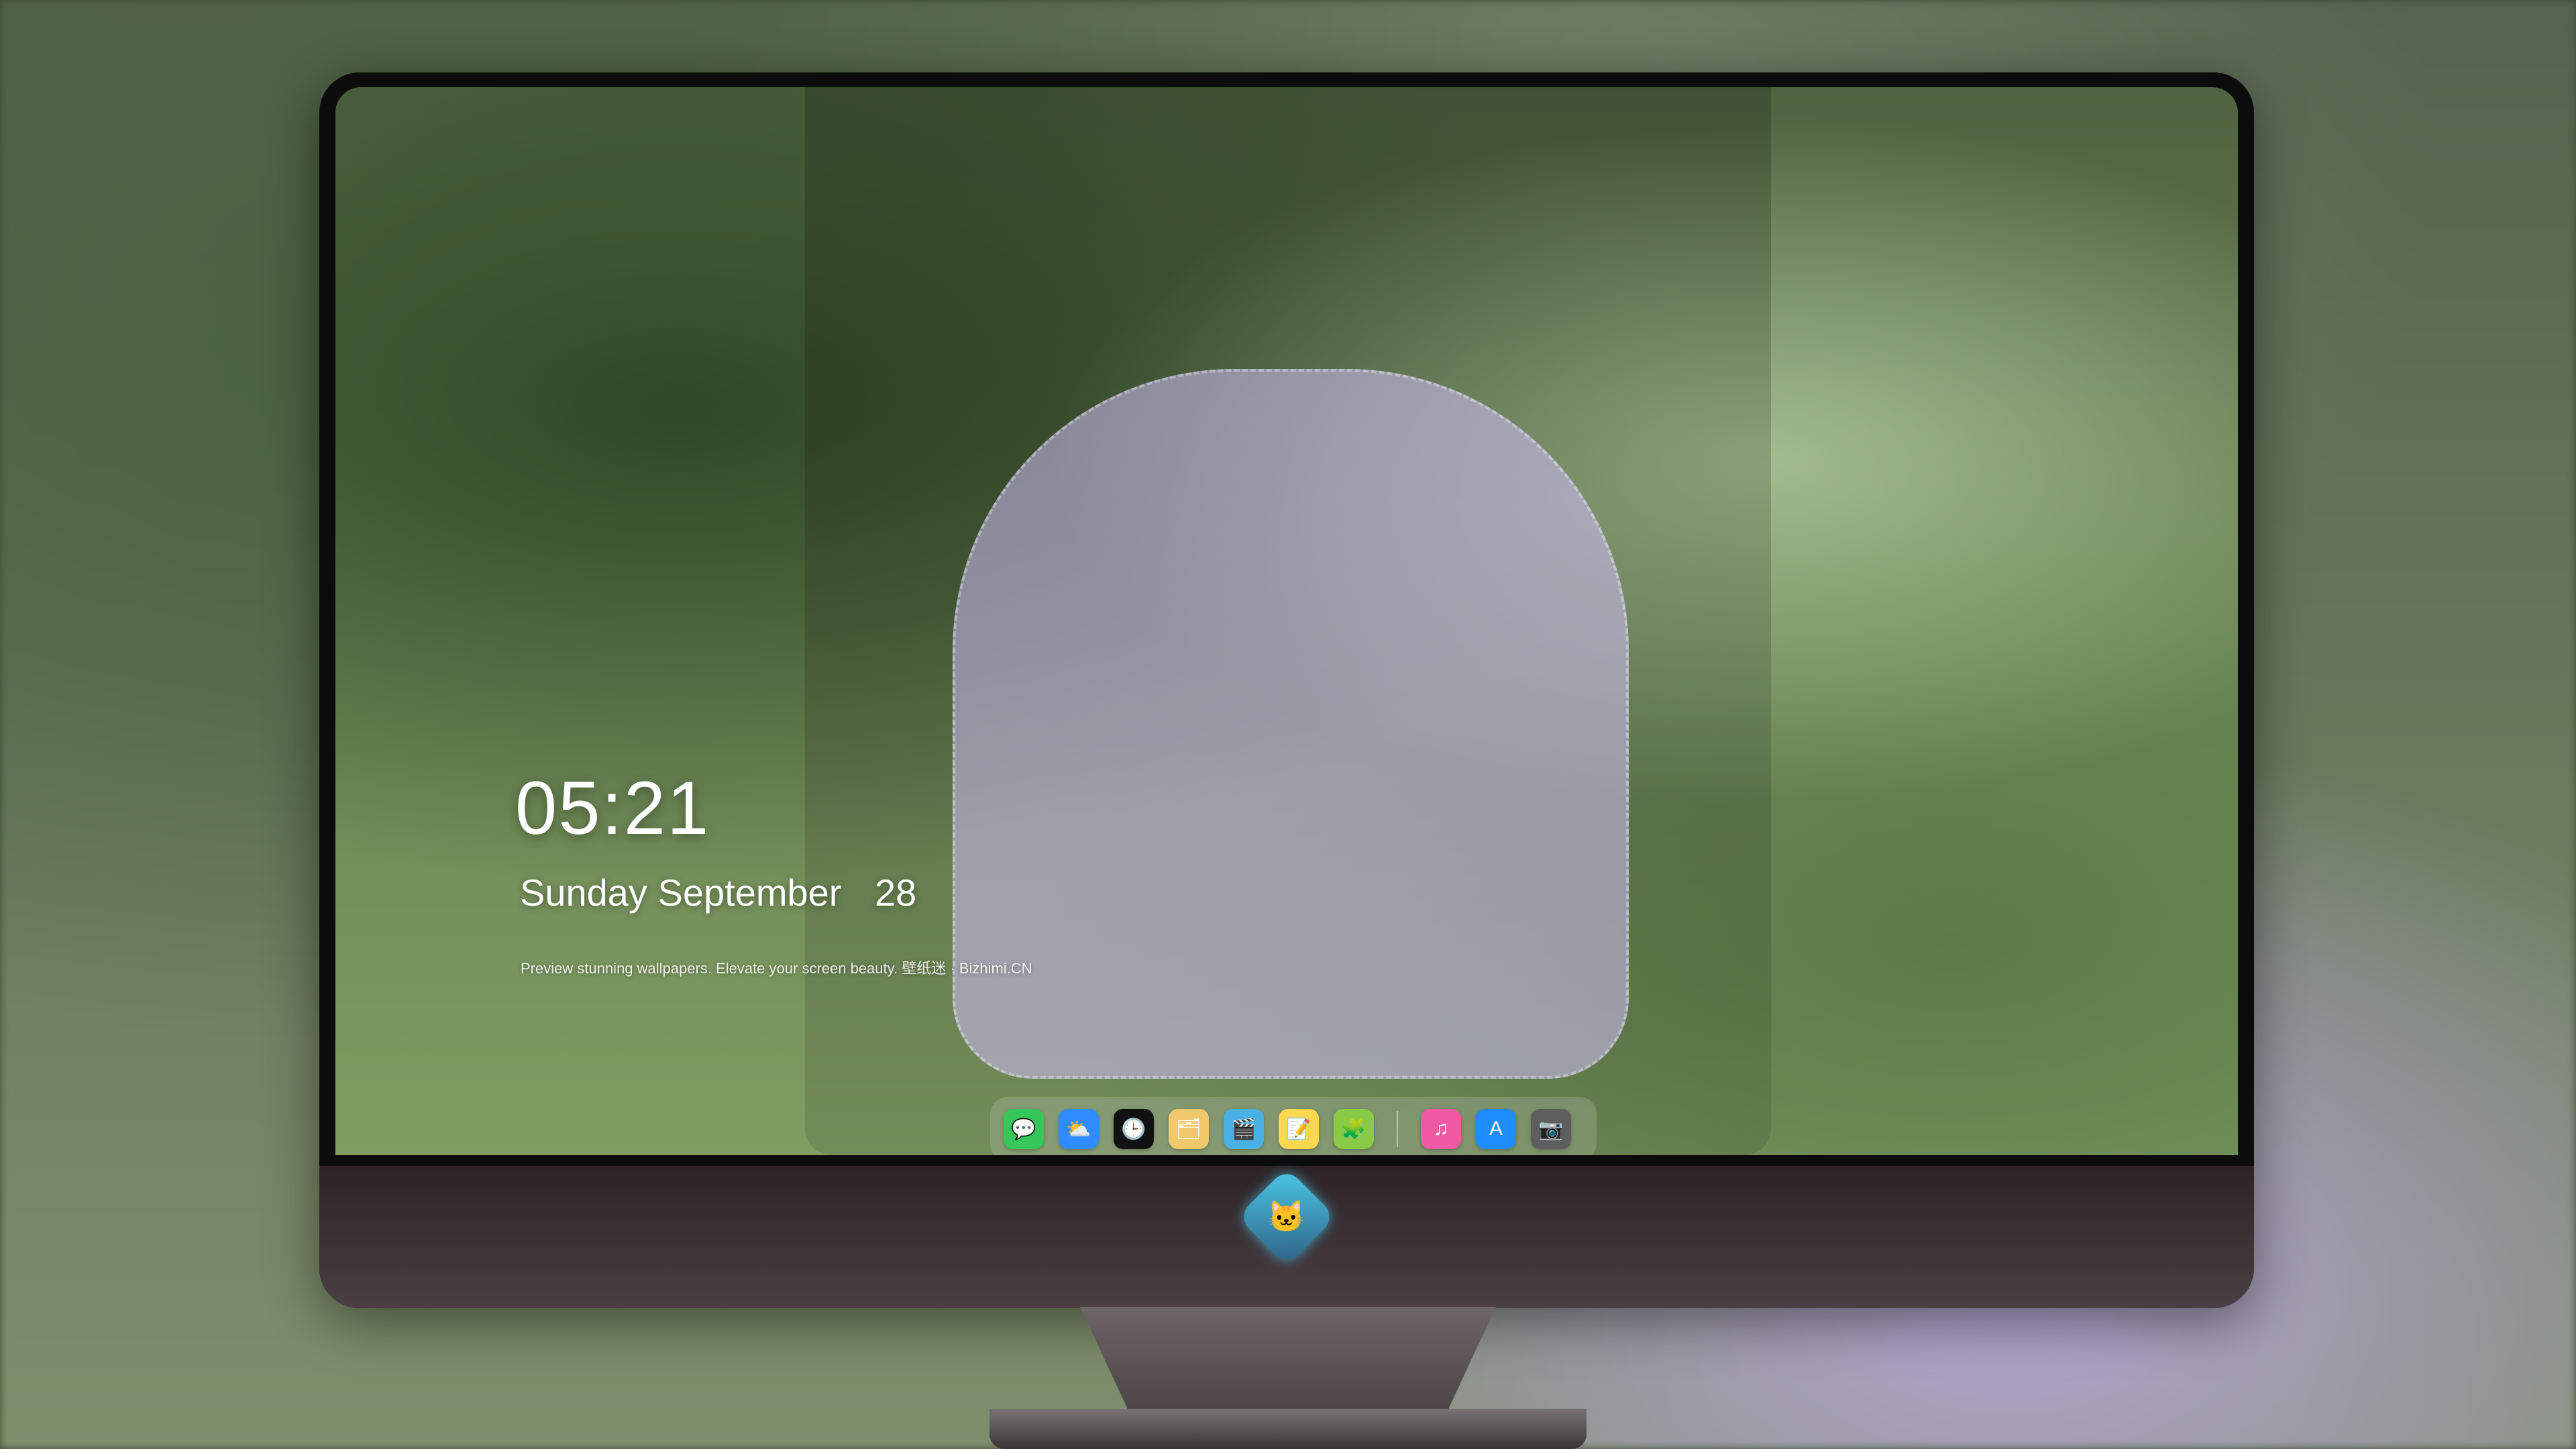 The width and height of the screenshot is (2576, 1449). I want to click on music-icon: ♫, so click(1441, 1129).